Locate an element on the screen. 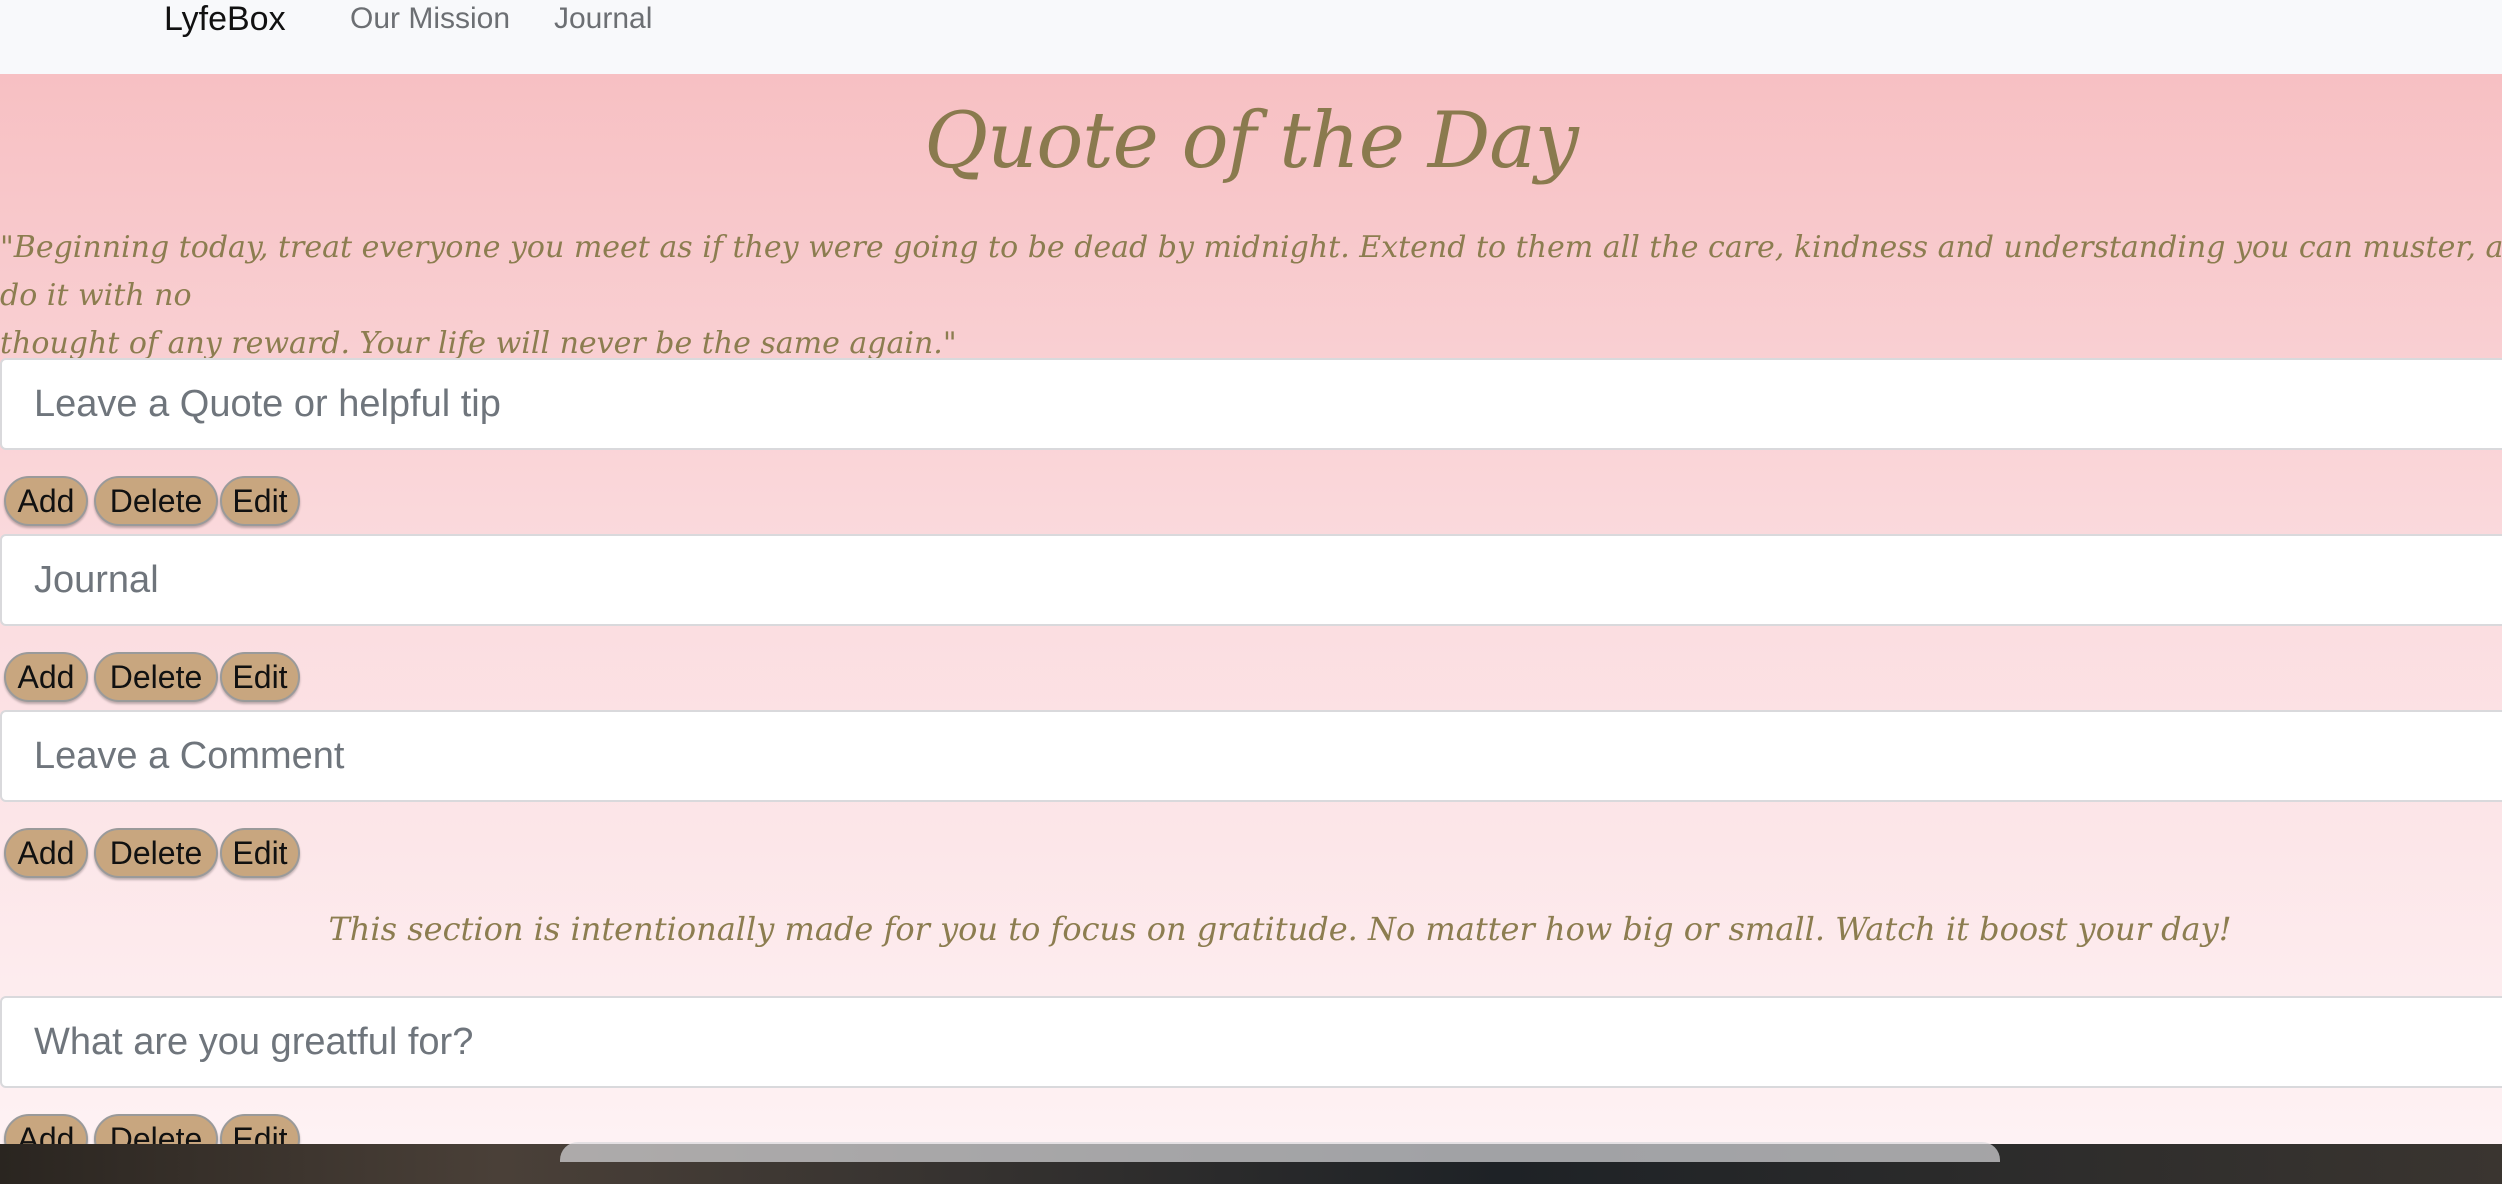 This screenshot has width=2502, height=1184. journal-field is located at coordinates (1251, 580).